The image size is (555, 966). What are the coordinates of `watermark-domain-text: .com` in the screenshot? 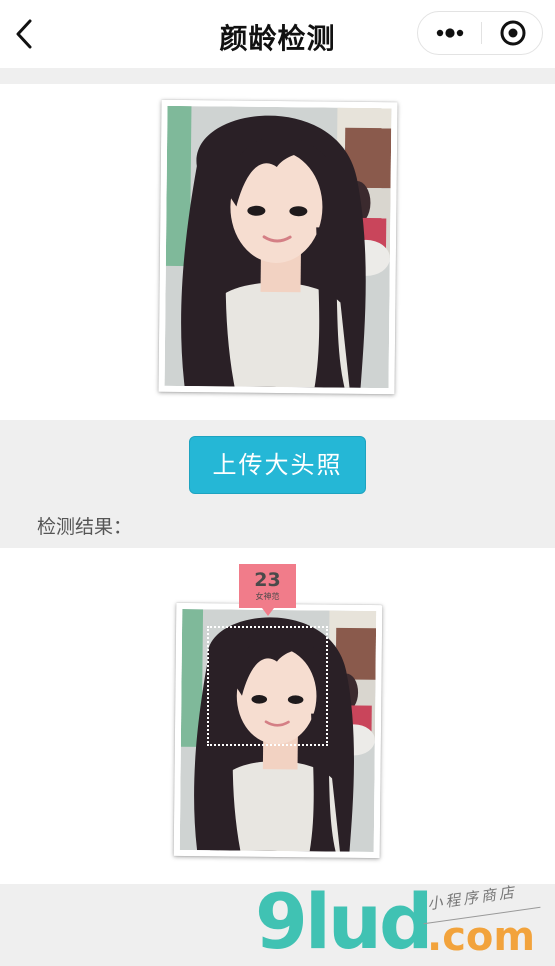 It's located at (481, 937).